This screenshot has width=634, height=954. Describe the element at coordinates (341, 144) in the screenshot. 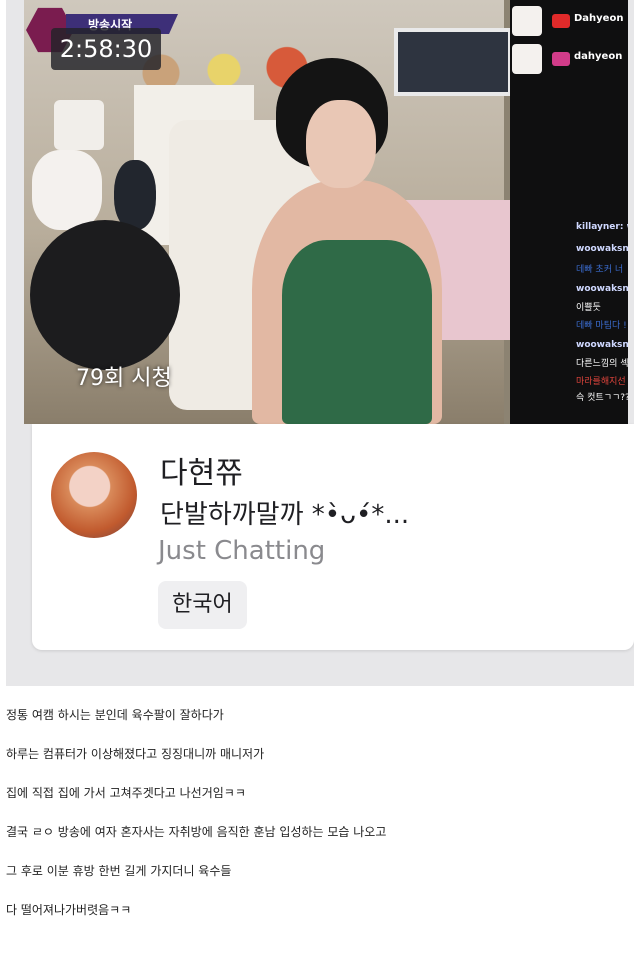

I see `streamer-face-image` at that location.